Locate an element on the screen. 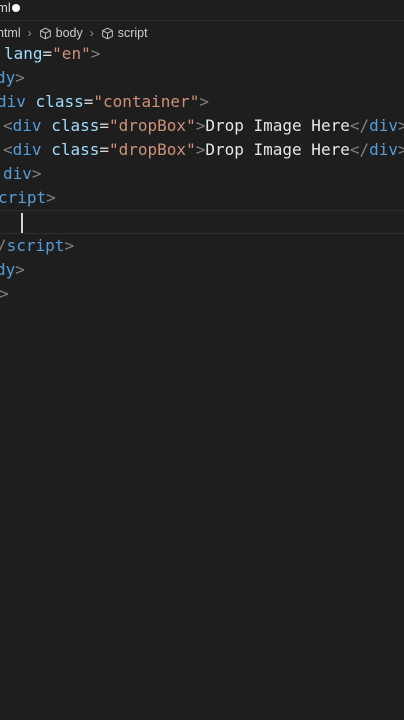  attribute-name: lang is located at coordinates (23, 53).